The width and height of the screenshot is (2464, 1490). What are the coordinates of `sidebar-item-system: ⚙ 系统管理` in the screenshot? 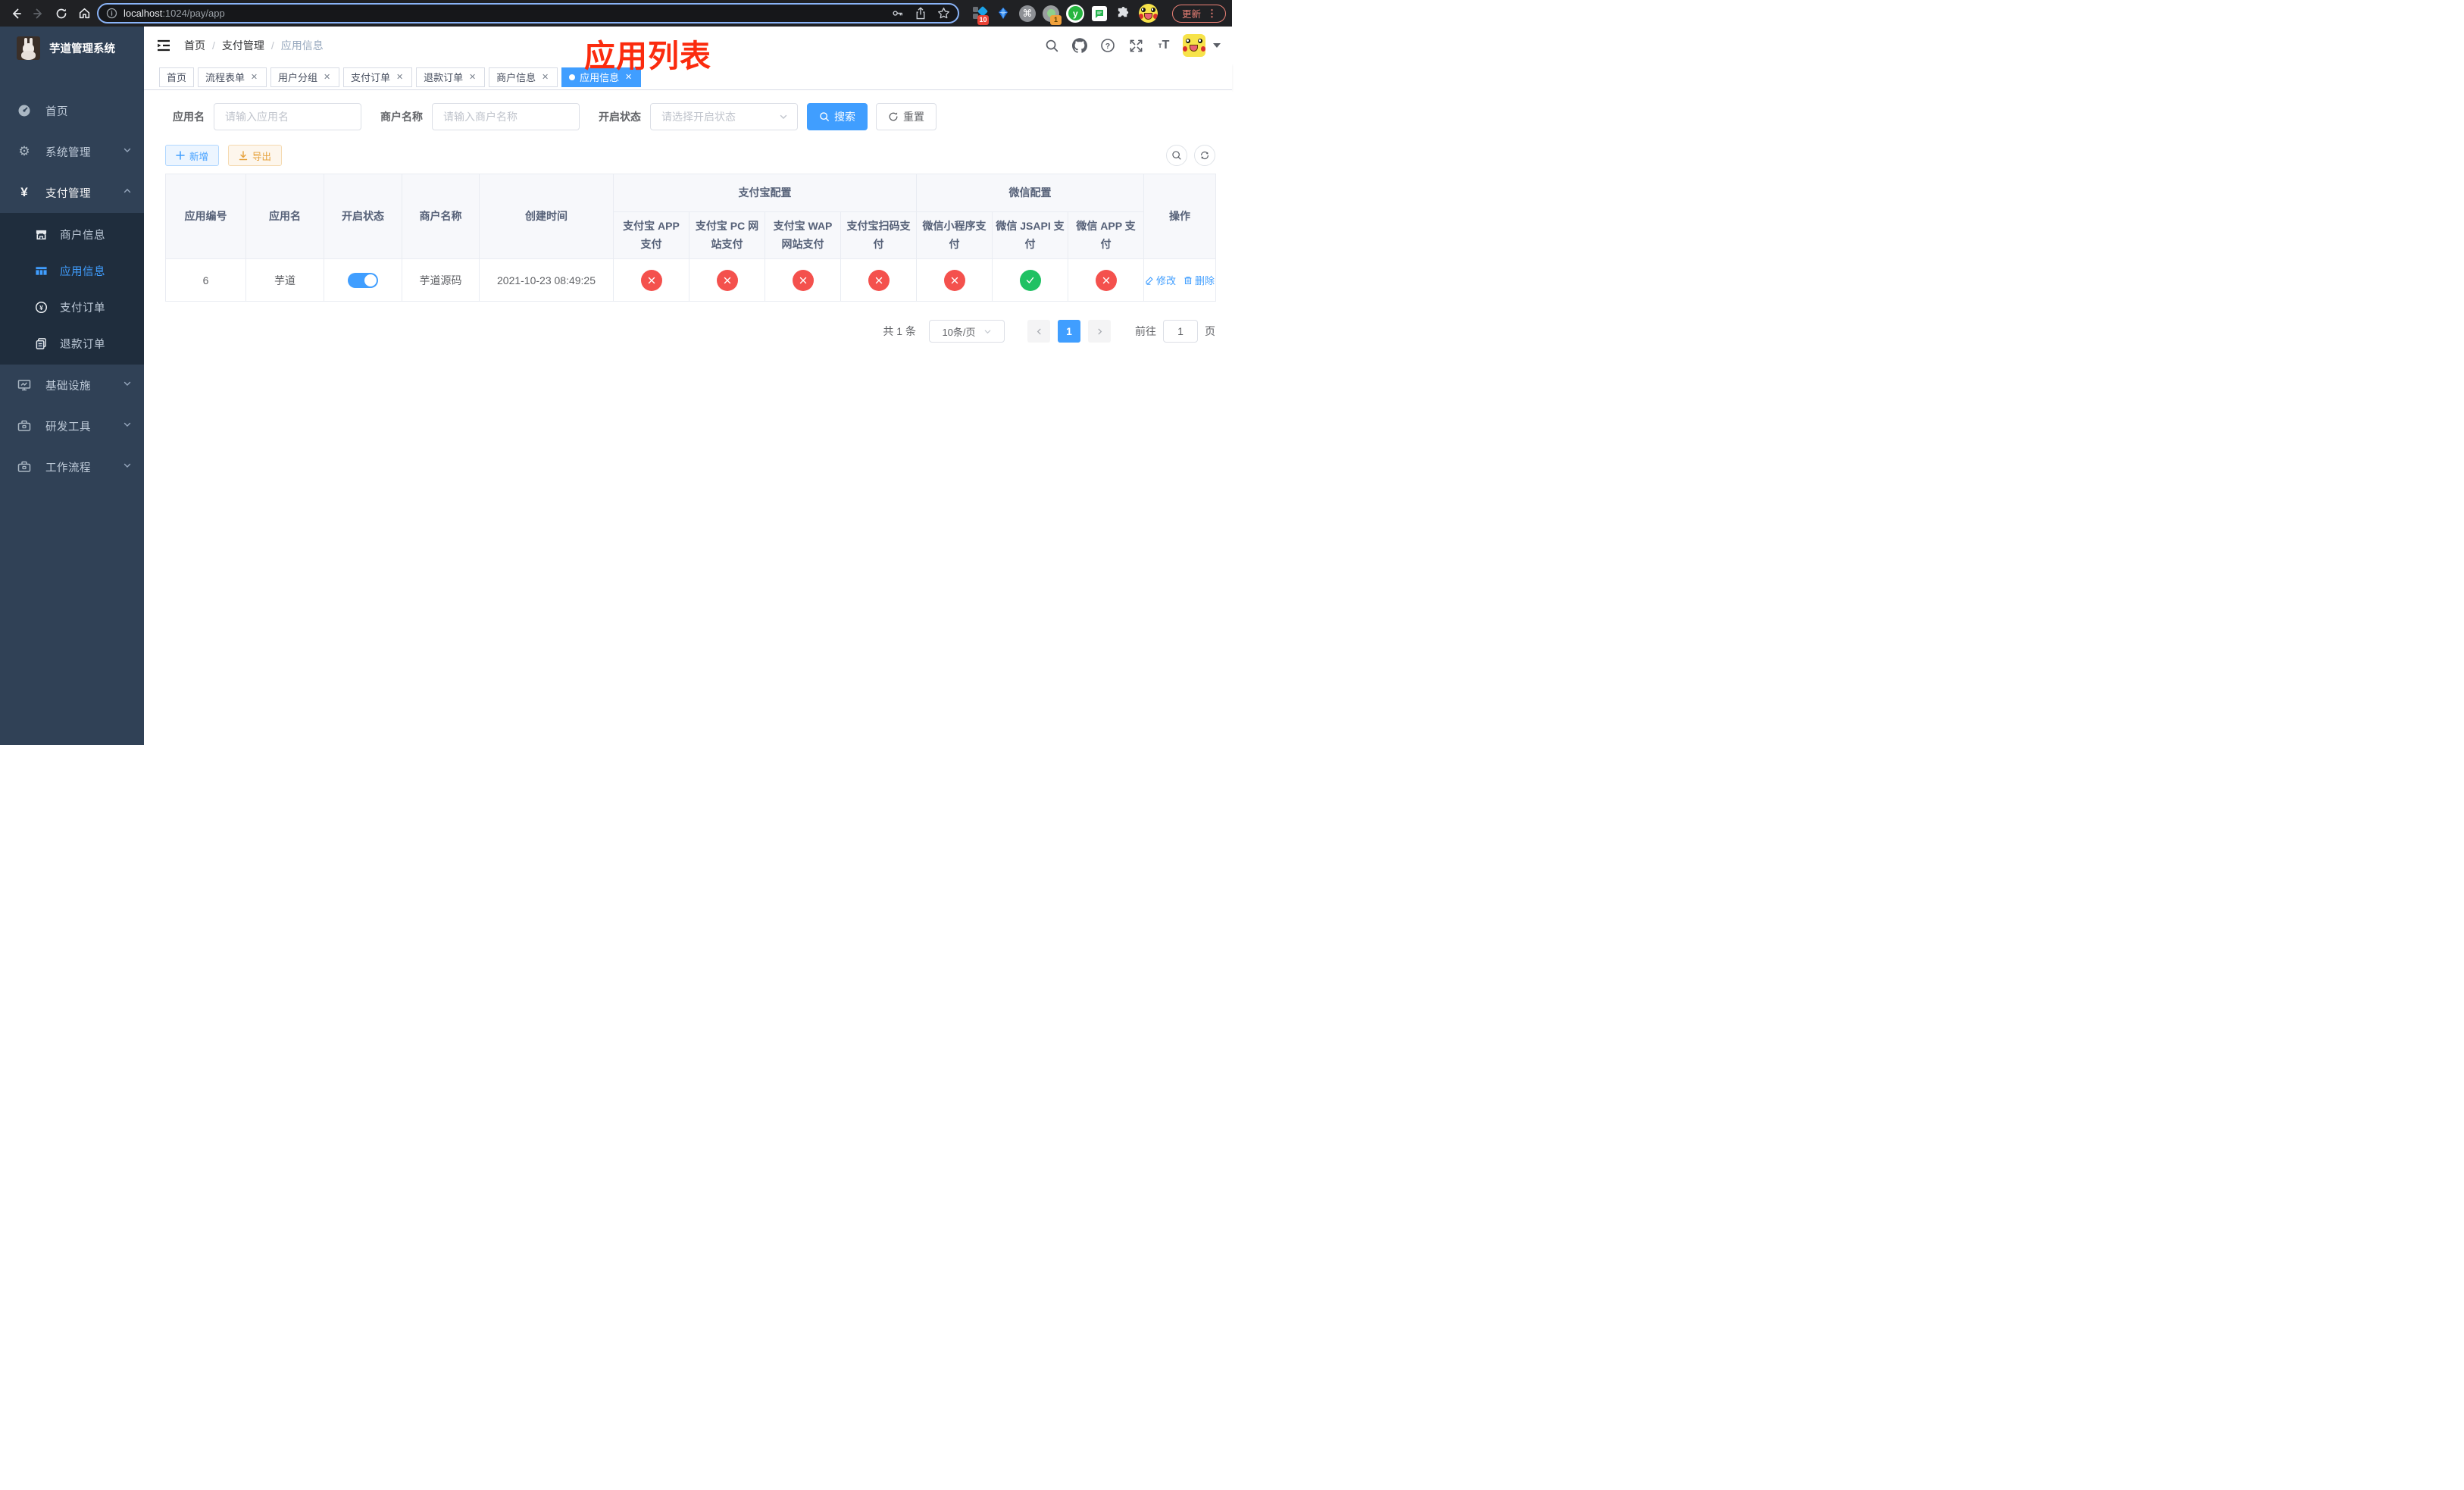 It's located at (72, 151).